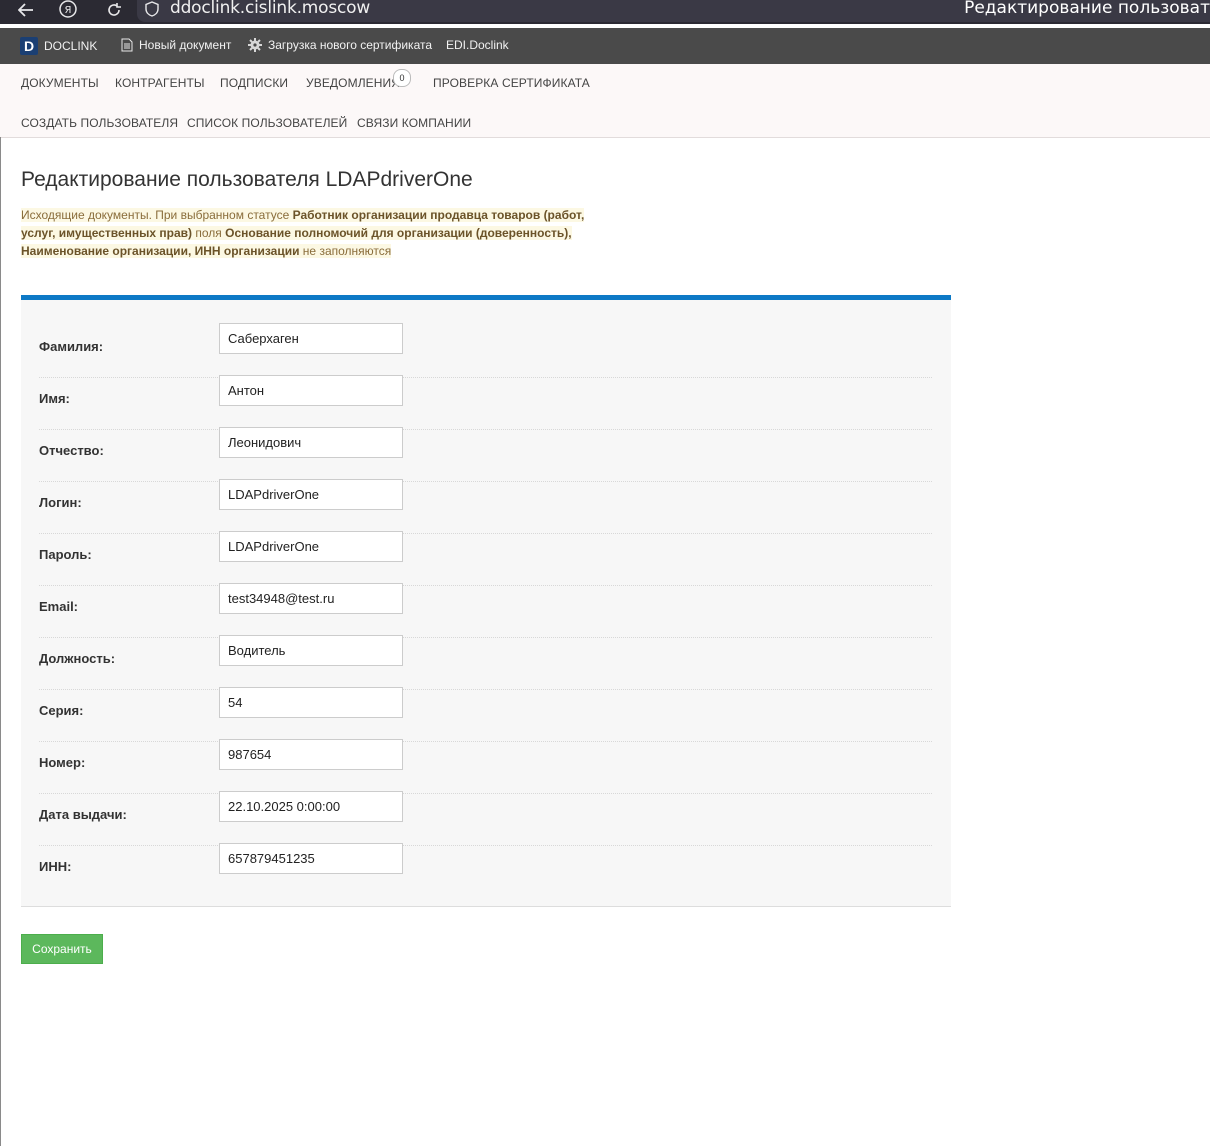 The image size is (1210, 1146). I want to click on bookmark-label: EDI.Doclink, so click(477, 45).